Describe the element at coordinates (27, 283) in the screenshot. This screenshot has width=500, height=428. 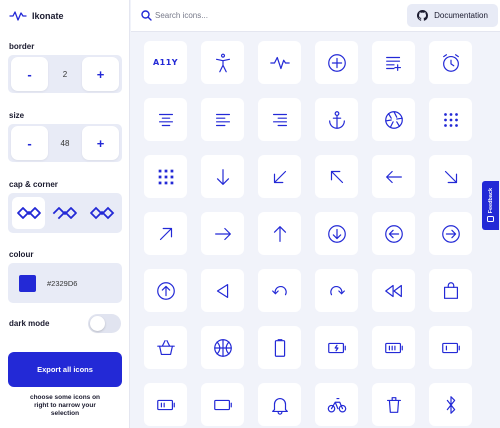
I see `colour-swatch` at that location.